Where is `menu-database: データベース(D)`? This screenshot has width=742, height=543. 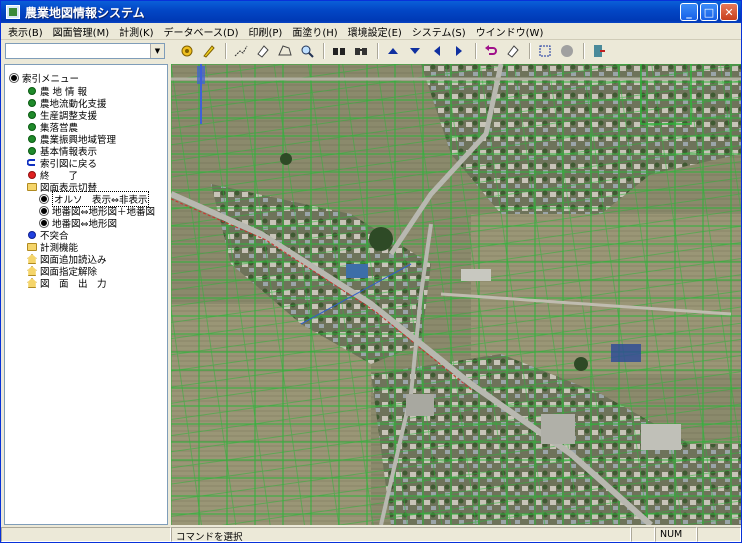
menu-database: データベース(D) is located at coordinates (200, 31).